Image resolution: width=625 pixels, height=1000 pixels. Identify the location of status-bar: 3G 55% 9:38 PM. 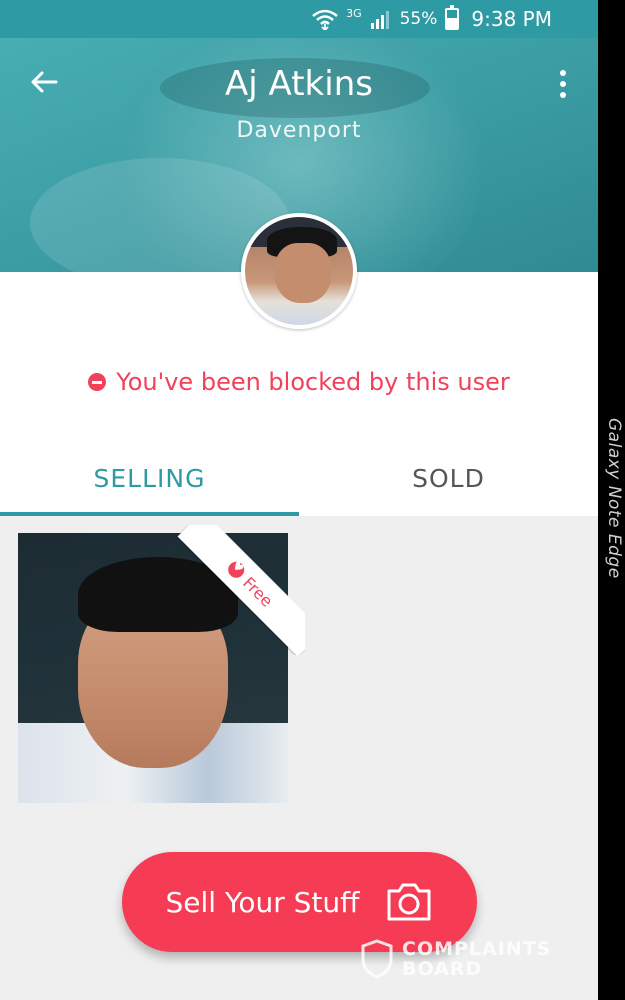
(299, 19).